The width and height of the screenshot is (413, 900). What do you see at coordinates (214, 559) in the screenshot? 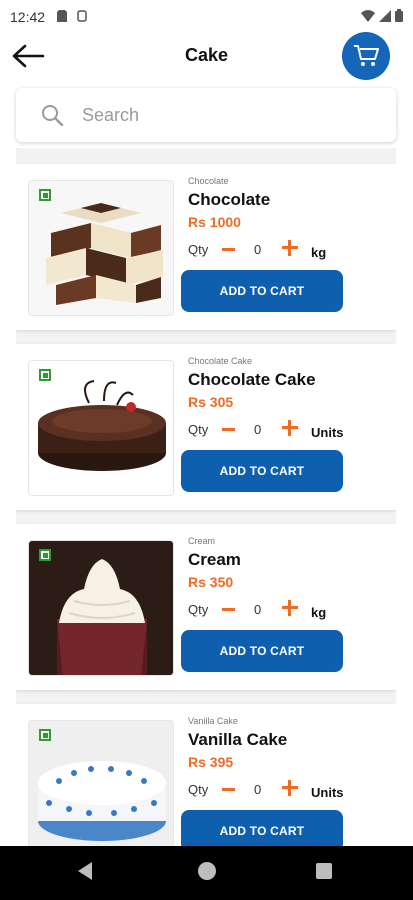
I see `product-name: Cream` at bounding box center [214, 559].